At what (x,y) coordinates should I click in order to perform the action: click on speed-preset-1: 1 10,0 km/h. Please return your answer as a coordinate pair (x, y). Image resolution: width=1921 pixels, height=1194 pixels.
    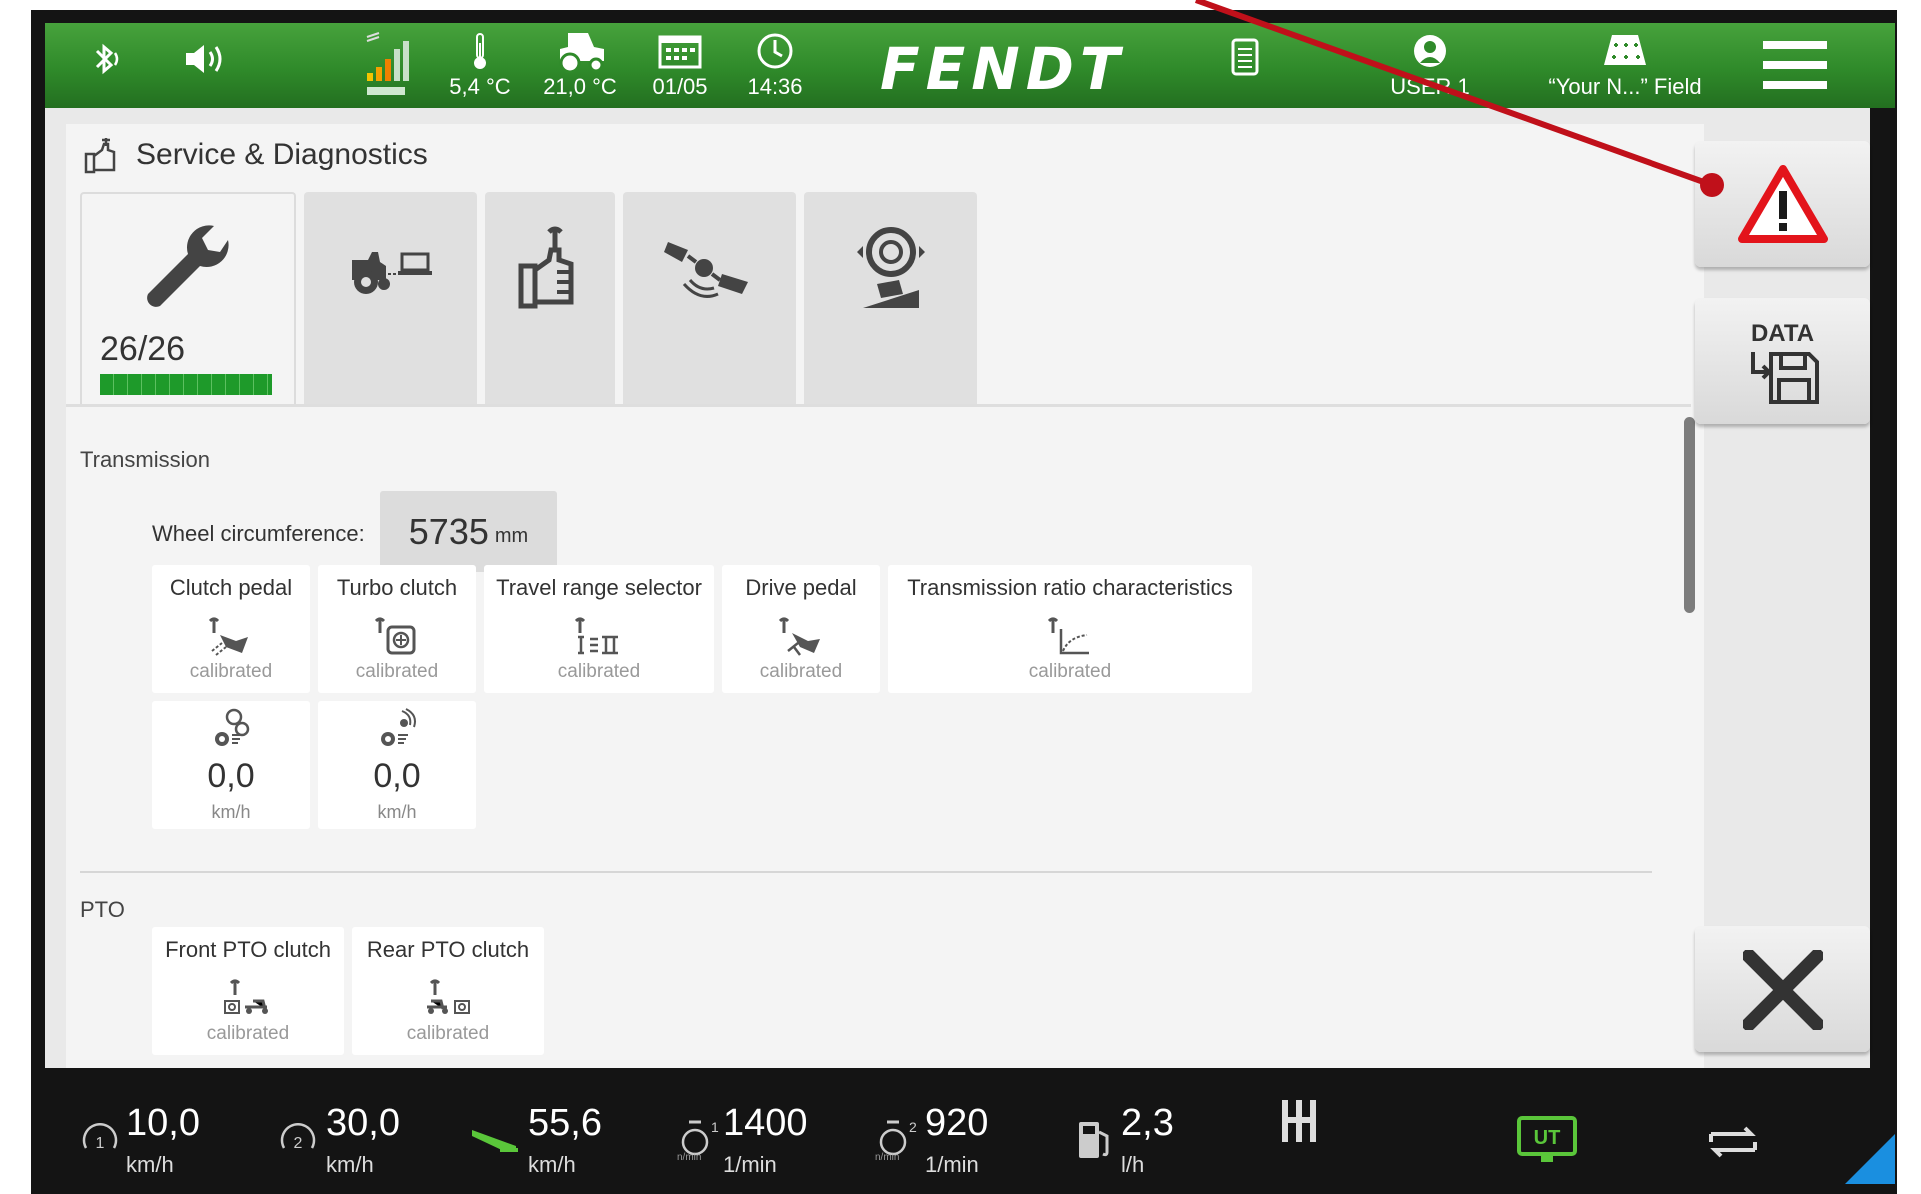
    Looking at the image, I should click on (150, 1142).